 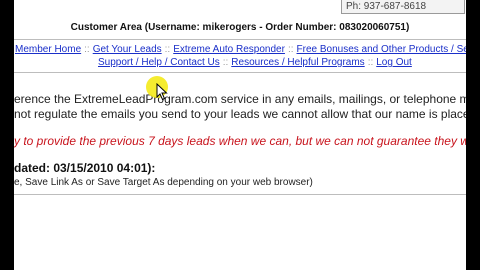 I want to click on divider-bottom, so click(x=240, y=194).